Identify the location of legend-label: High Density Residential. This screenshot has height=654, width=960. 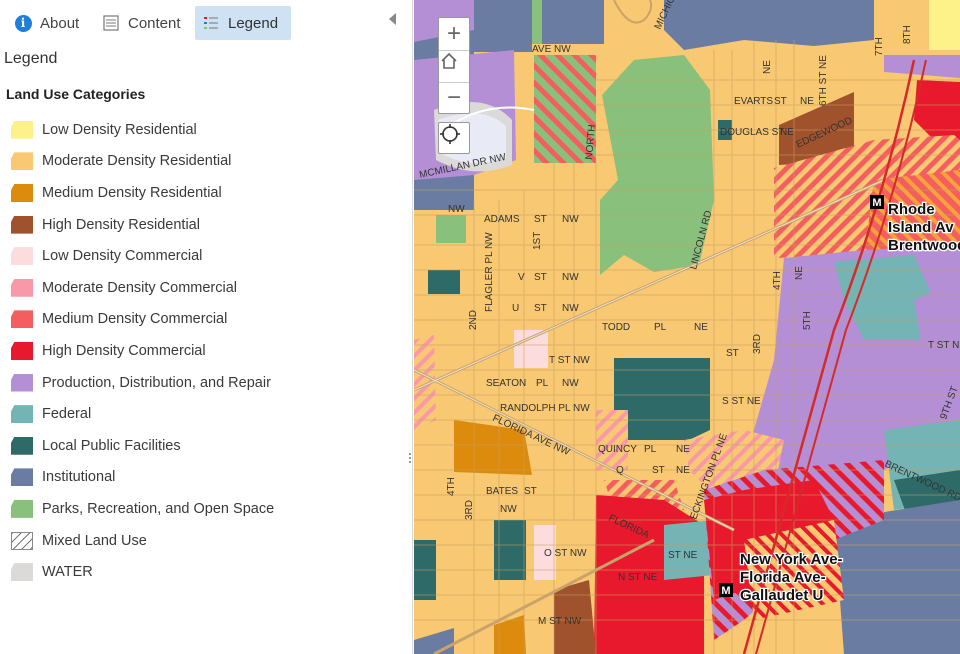
(121, 224).